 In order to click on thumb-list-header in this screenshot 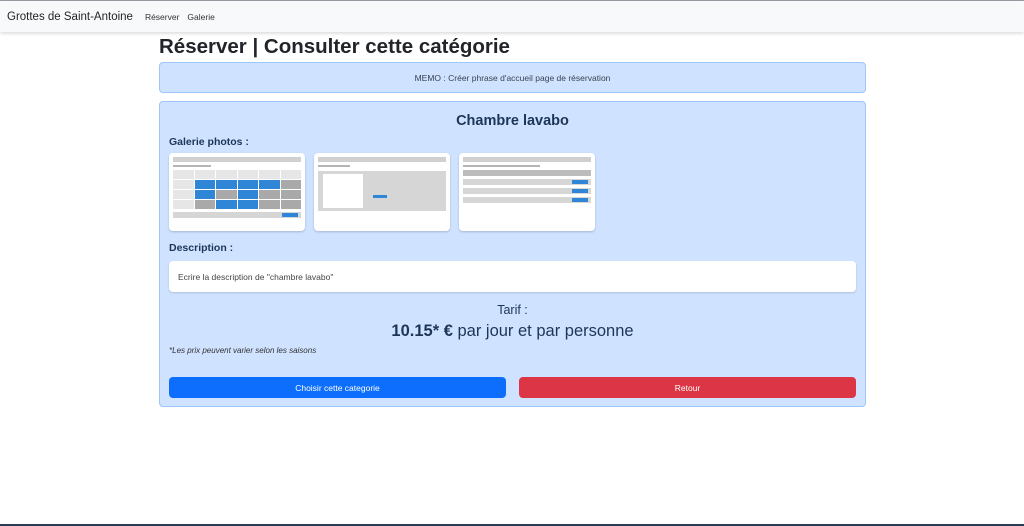, I will do `click(527, 173)`.